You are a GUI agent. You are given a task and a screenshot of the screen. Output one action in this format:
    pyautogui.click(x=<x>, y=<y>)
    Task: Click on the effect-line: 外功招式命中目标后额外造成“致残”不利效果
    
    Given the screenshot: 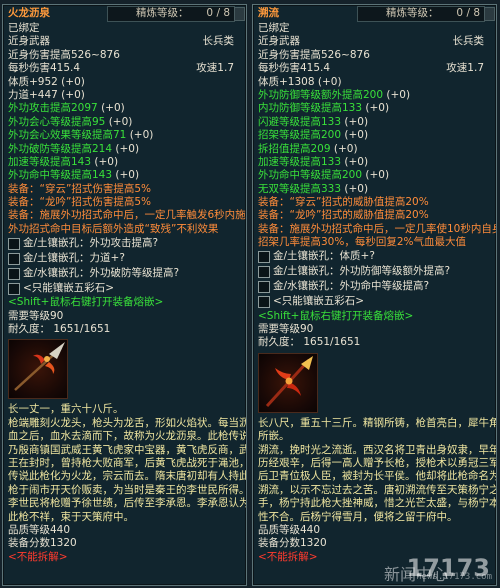 What is the action you would take?
    pyautogui.click(x=113, y=228)
    